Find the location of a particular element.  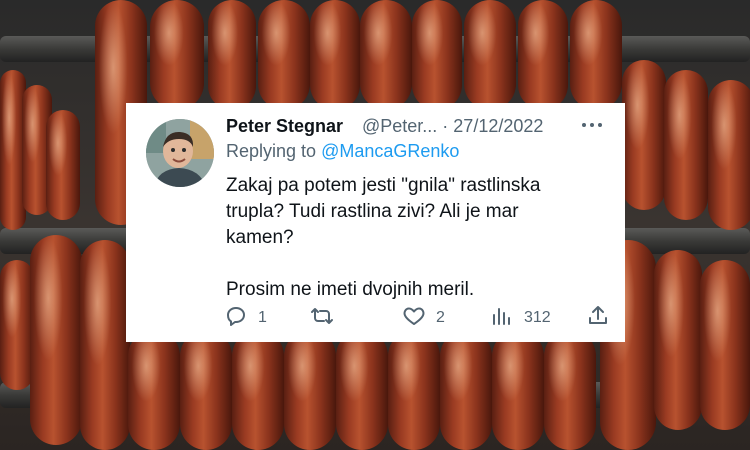

author-handle-and-date: @Peter... · 27/12/2022 is located at coordinates (452, 126).